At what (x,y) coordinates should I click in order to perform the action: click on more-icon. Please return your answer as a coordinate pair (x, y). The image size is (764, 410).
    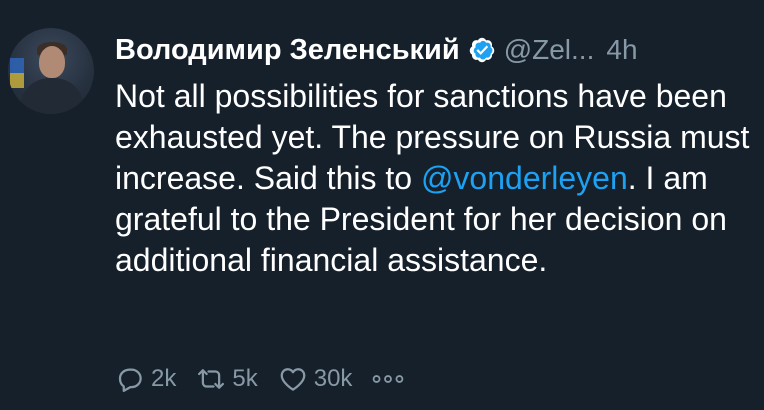
    Looking at the image, I should click on (388, 379).